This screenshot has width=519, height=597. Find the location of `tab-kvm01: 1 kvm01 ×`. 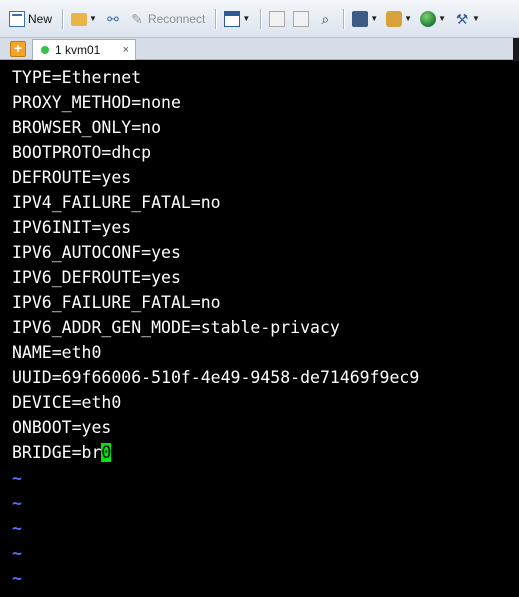

tab-kvm01: 1 kvm01 × is located at coordinates (84, 49).